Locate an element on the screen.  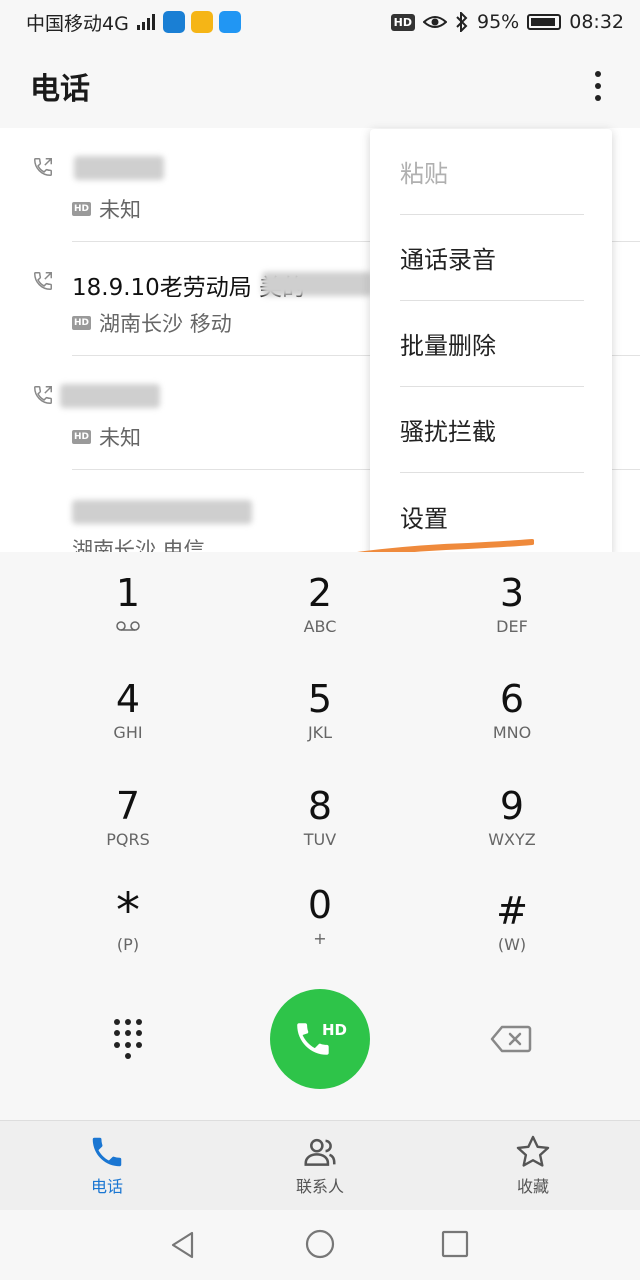
dial-key-9: 9 WXYZ is located at coordinates (512, 815).